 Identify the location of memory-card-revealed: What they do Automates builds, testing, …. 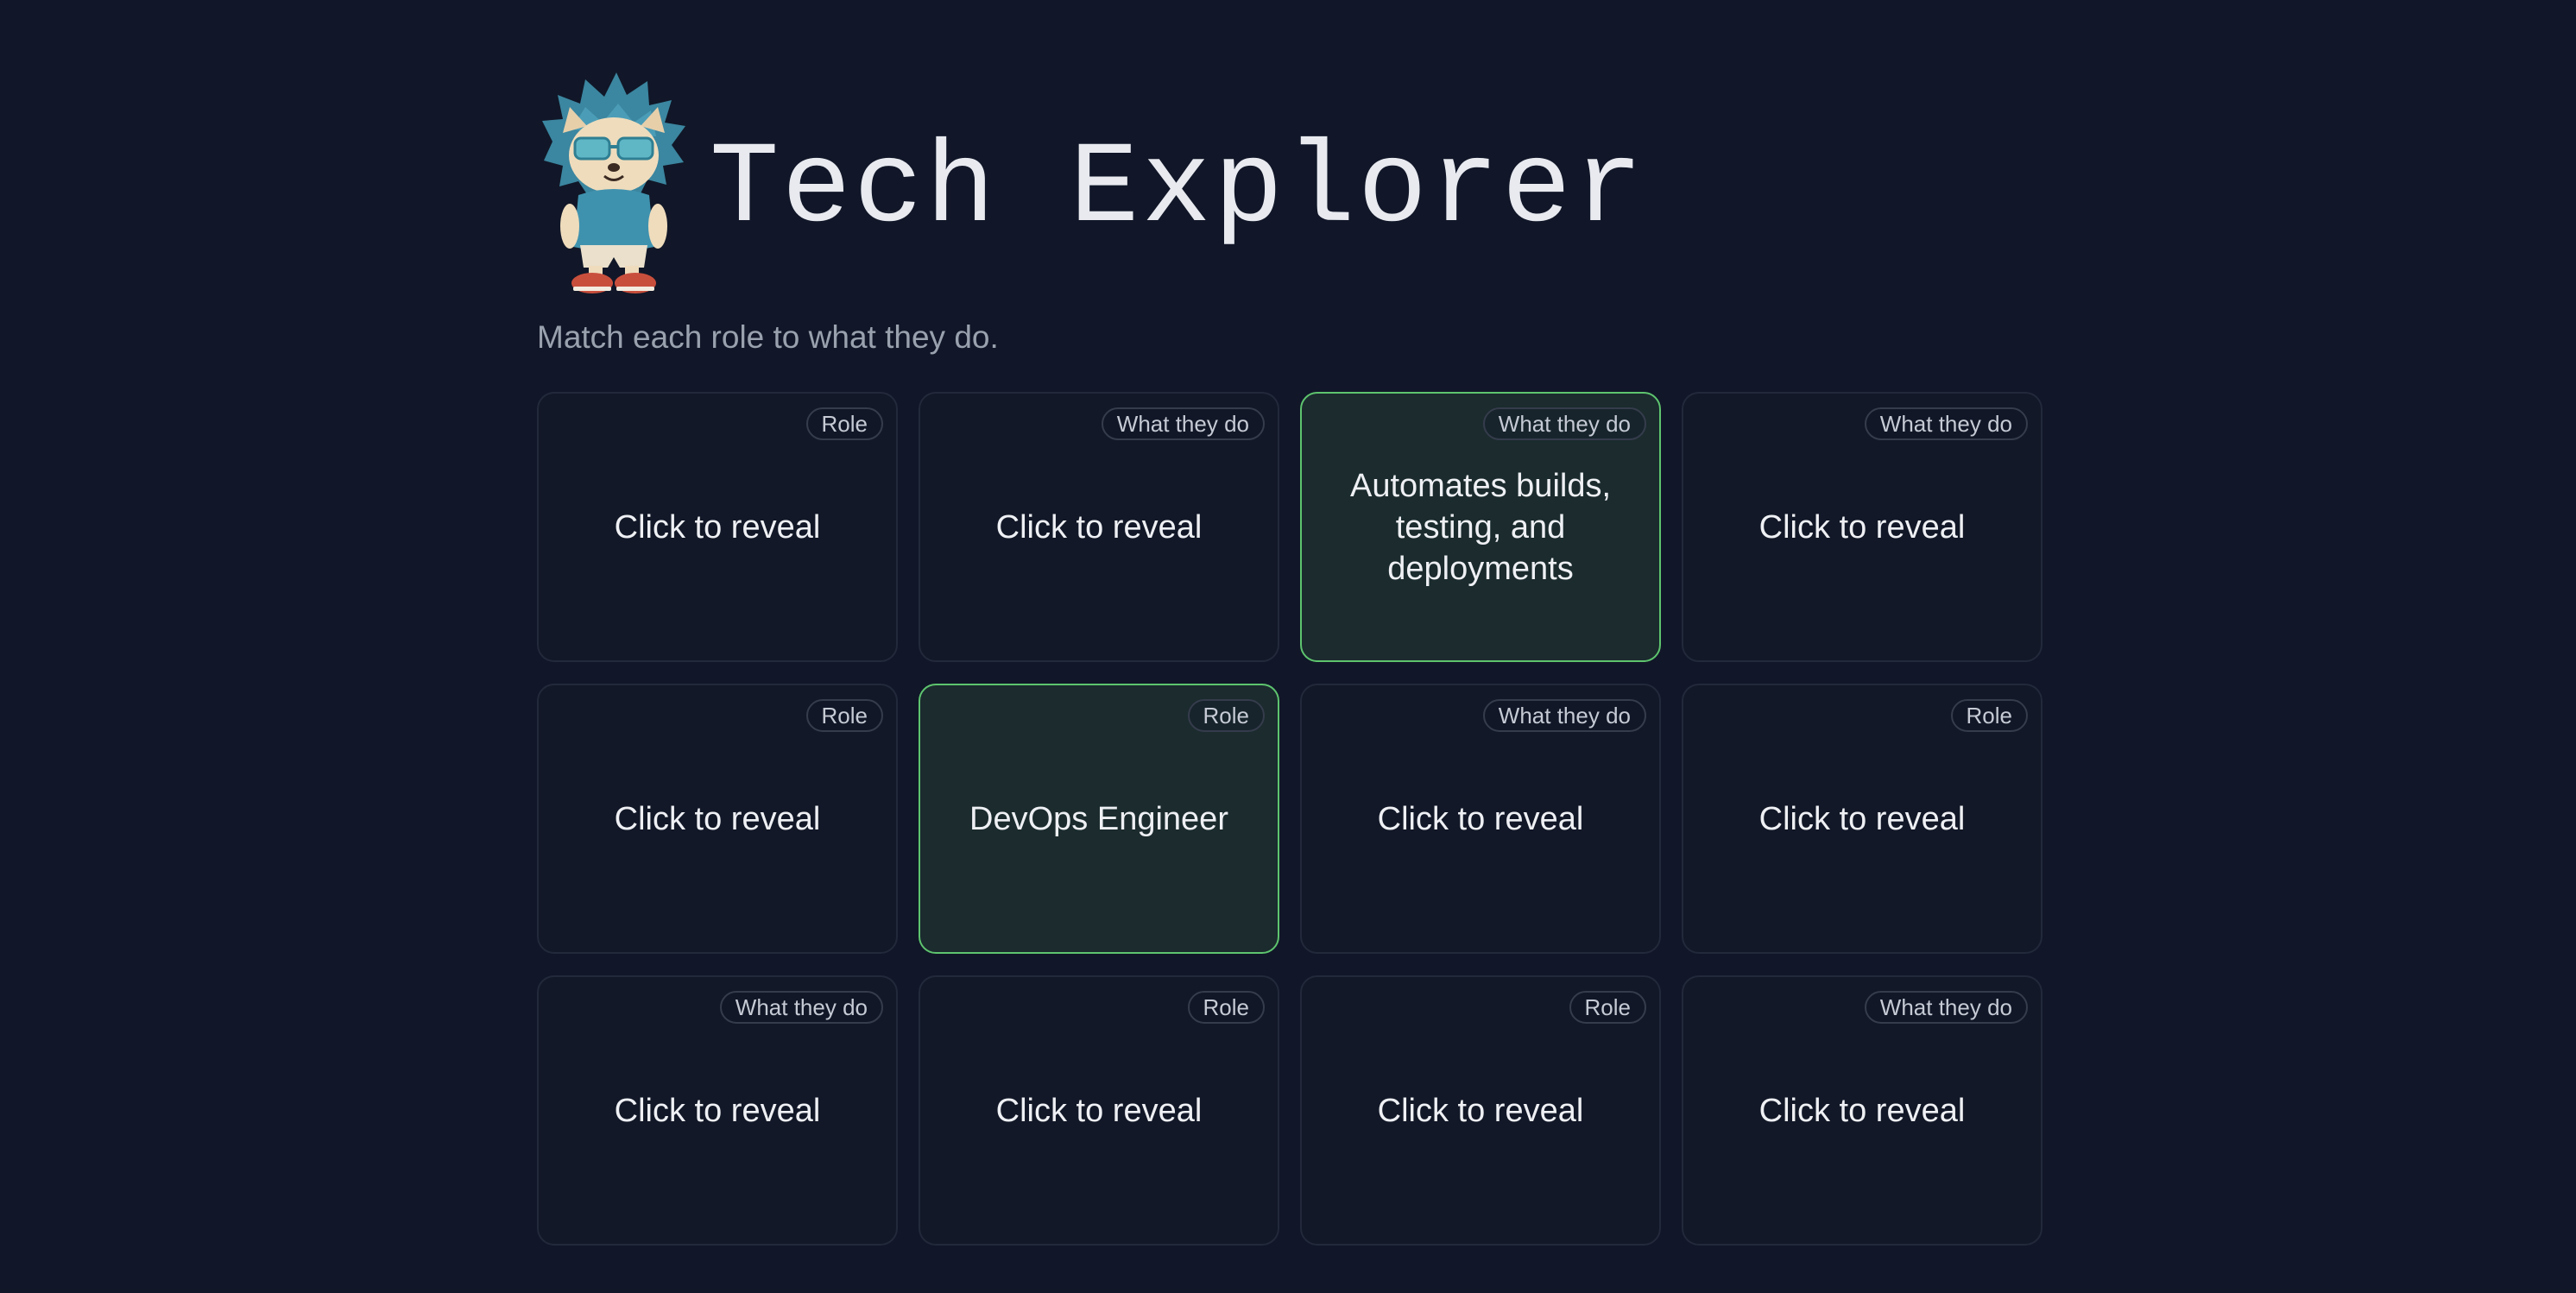
(1480, 527).